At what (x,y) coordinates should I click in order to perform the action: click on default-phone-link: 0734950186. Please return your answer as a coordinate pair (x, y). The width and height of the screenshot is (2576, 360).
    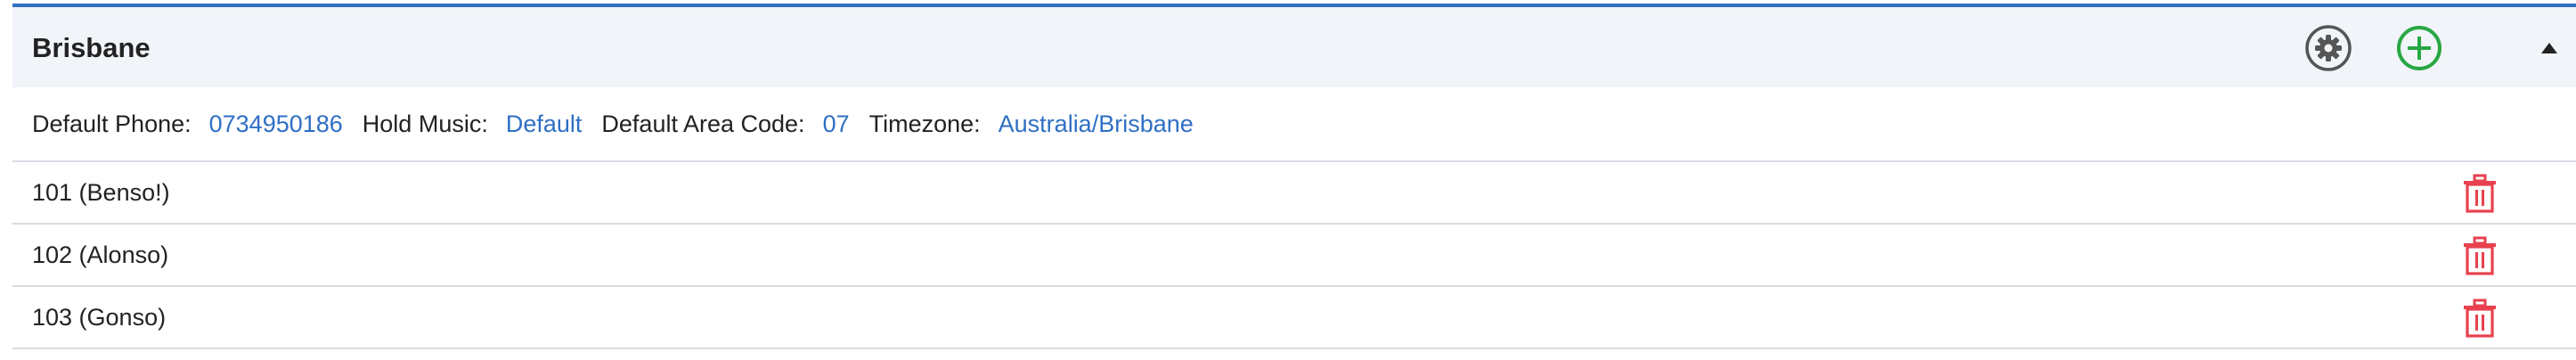
    Looking at the image, I should click on (276, 124).